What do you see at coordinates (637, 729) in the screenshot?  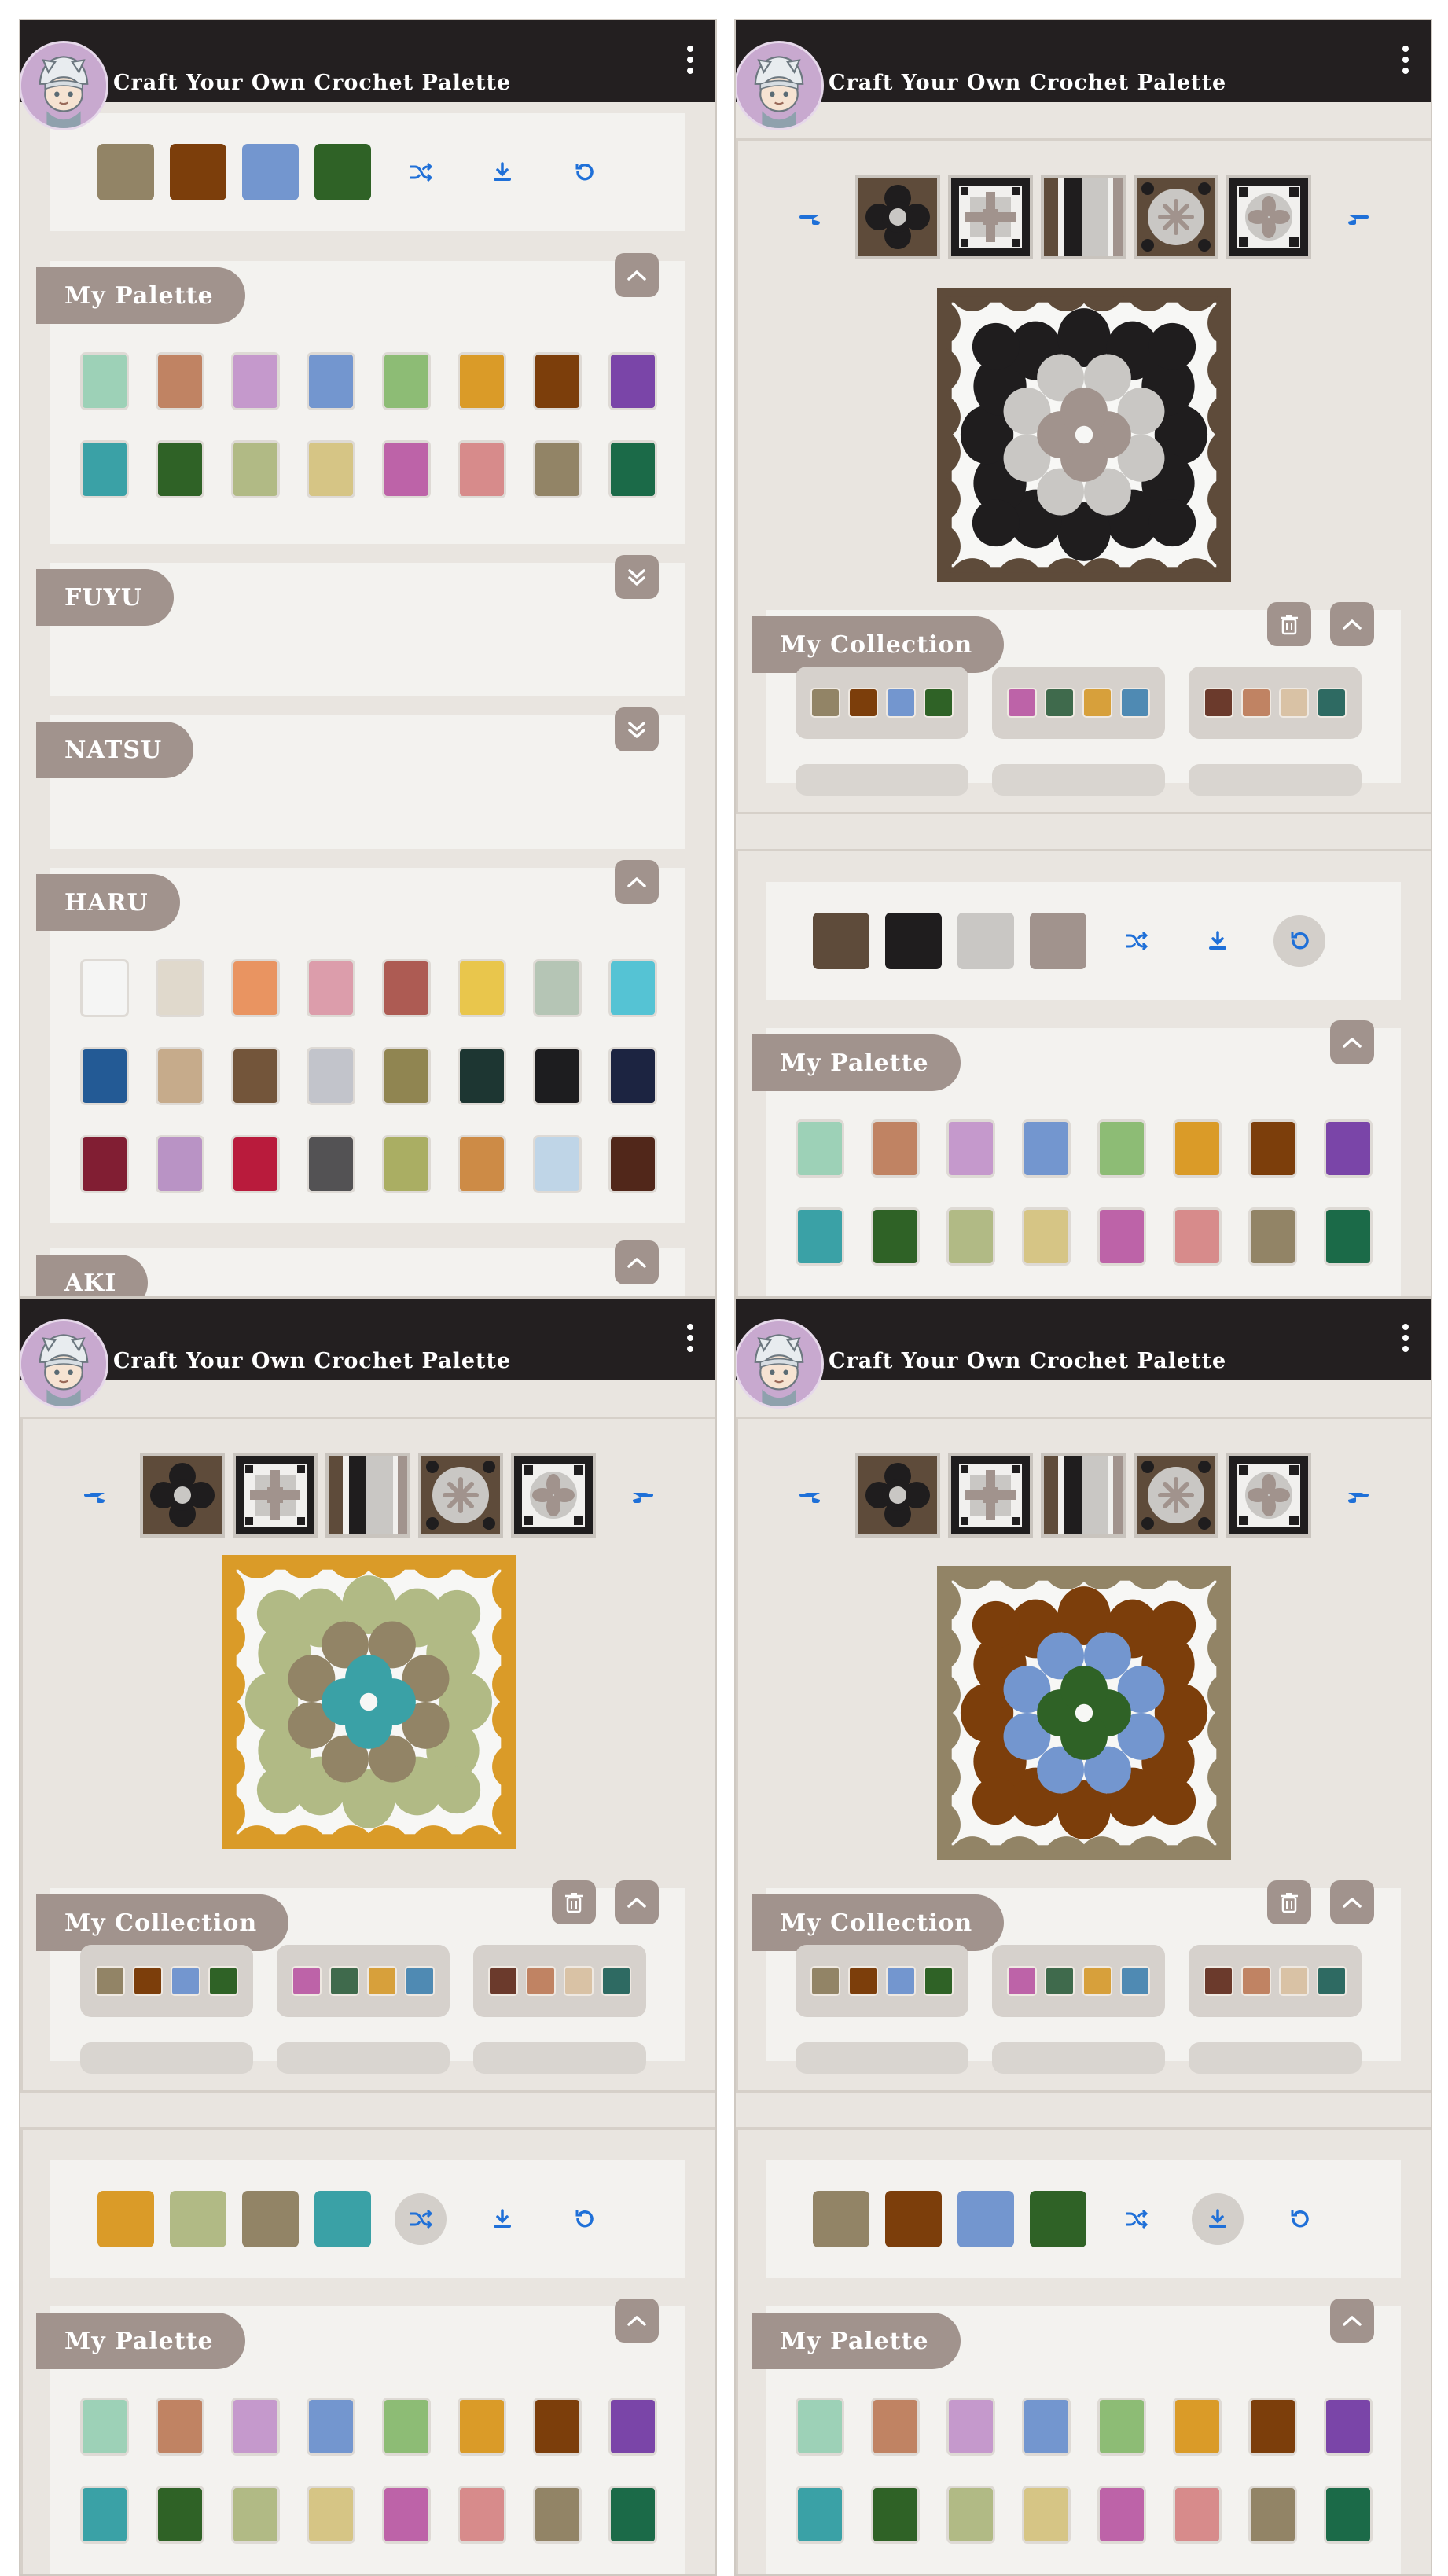 I see `expand-button` at bounding box center [637, 729].